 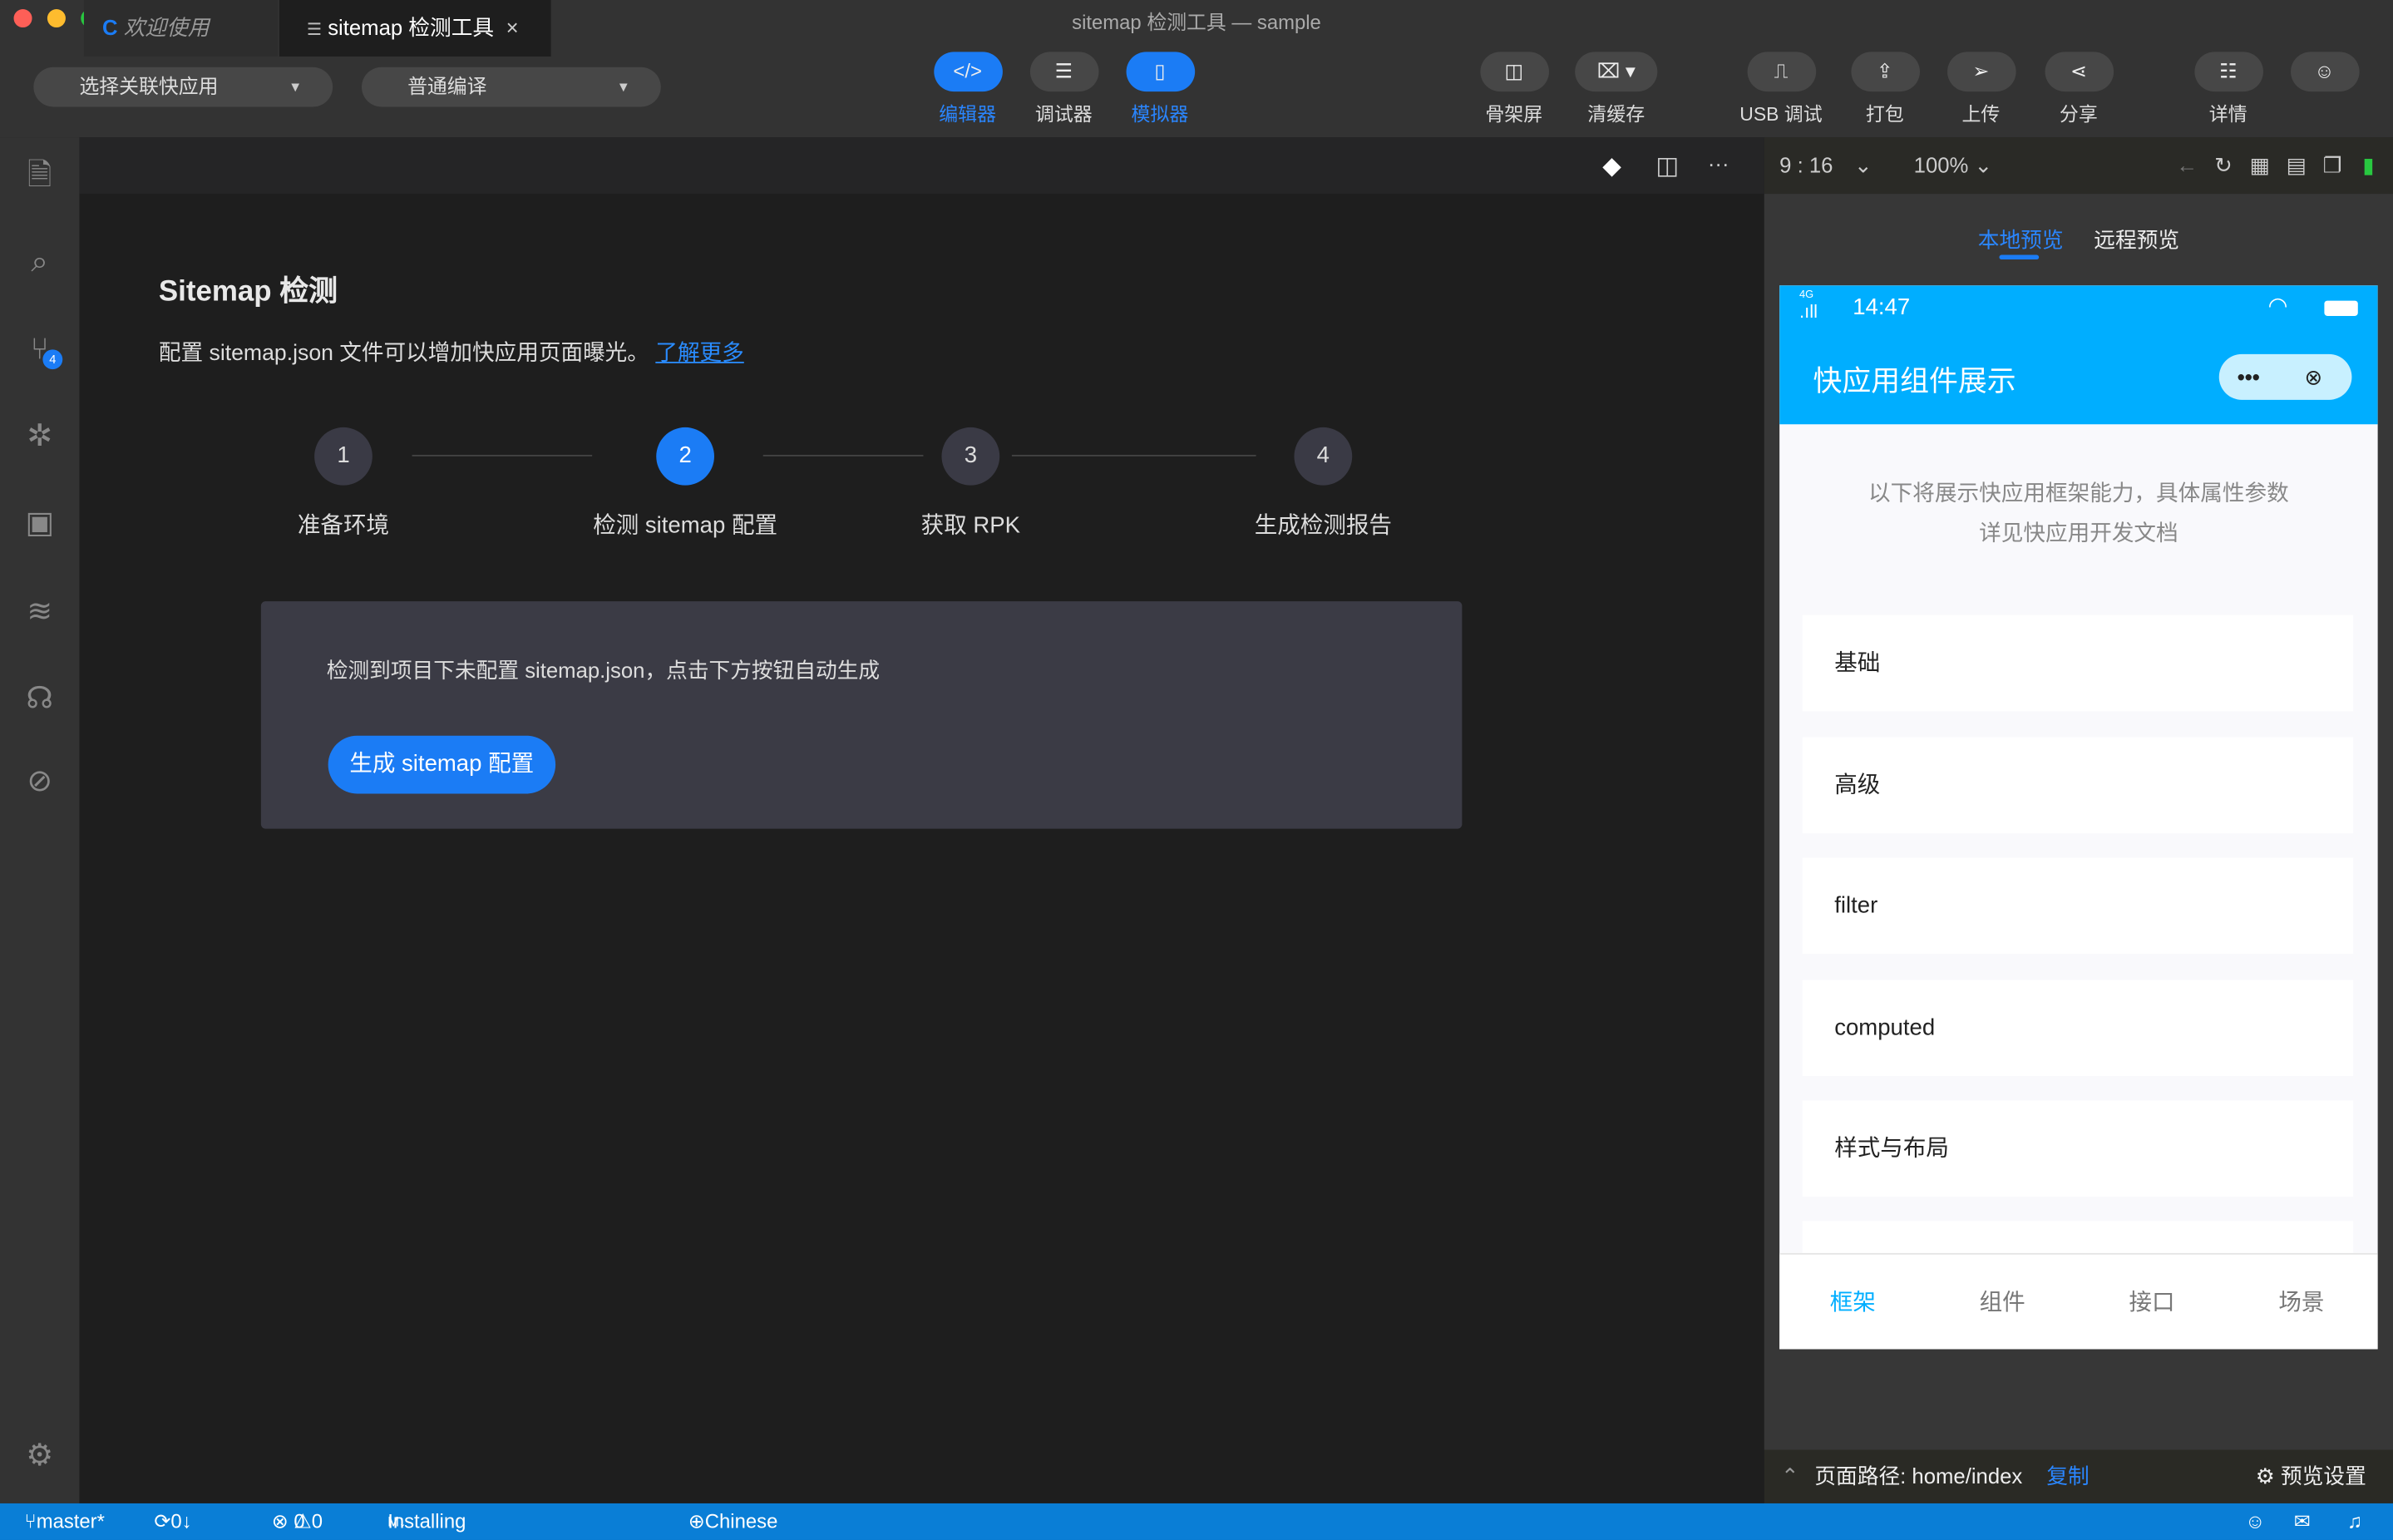 What do you see at coordinates (2078, 1301) in the screenshot?
I see `bottom-tab-bar: 框架 组件 接口 场景` at bounding box center [2078, 1301].